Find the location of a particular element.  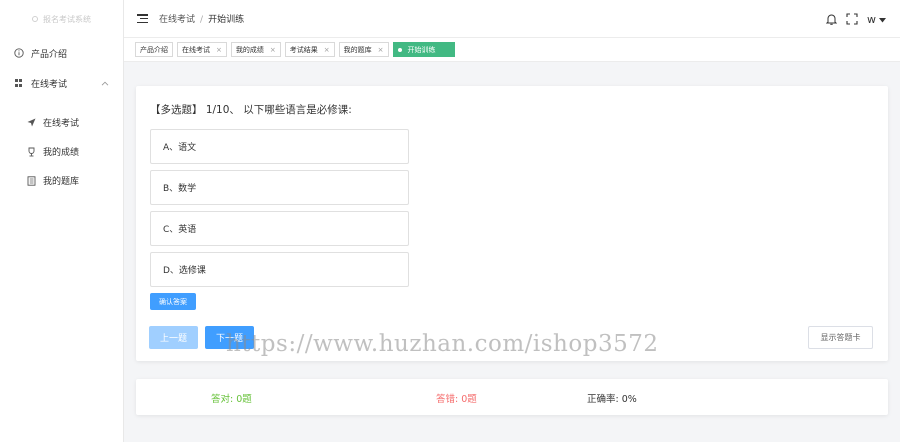

sidebar-subitem-my-scores: 我的成绩 is located at coordinates (61, 151).